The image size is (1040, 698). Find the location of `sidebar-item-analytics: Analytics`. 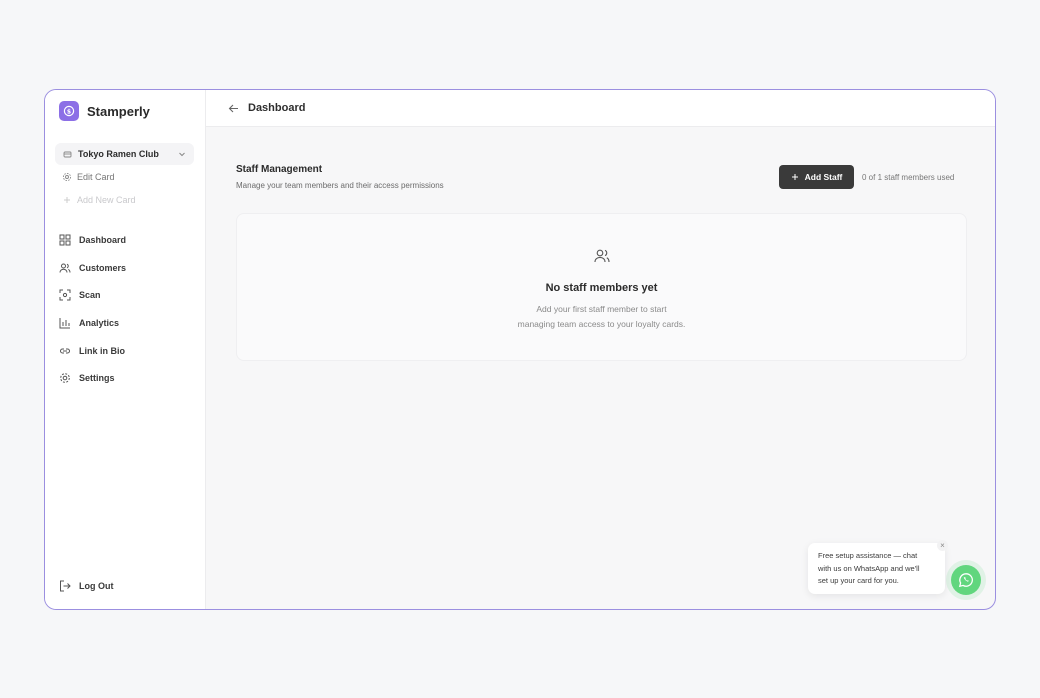

sidebar-item-analytics: Analytics is located at coordinates (92, 323).